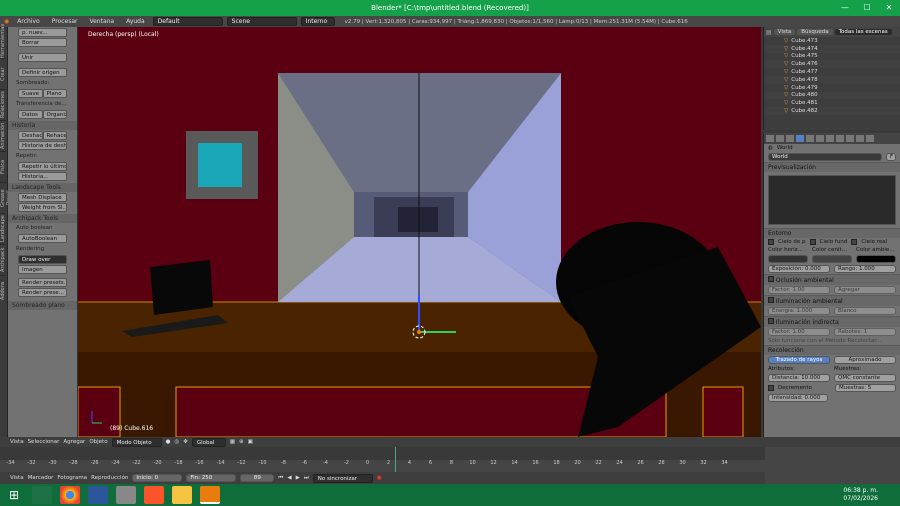  Describe the element at coordinates (14, 495) in the screenshot. I see `windows-start-icon: ⊞` at that location.